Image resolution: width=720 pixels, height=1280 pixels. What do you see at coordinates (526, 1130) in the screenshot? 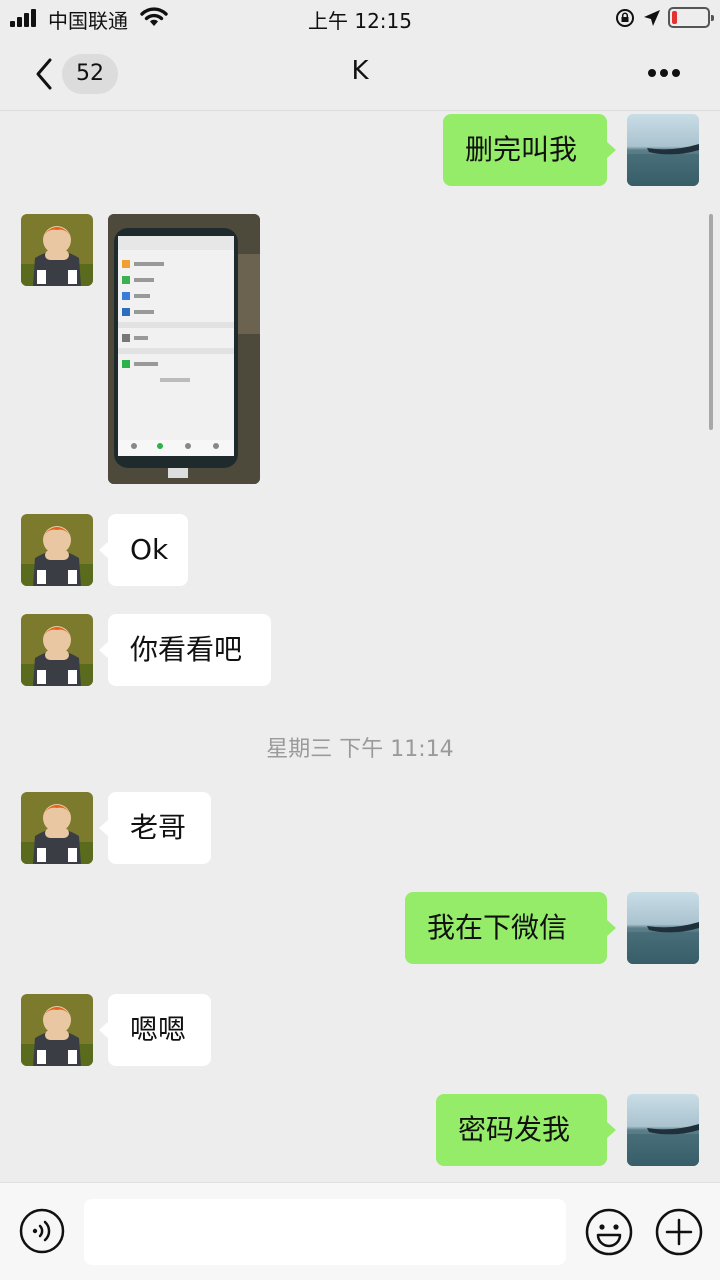
I see `message-bubble: 密码发我` at bounding box center [526, 1130].